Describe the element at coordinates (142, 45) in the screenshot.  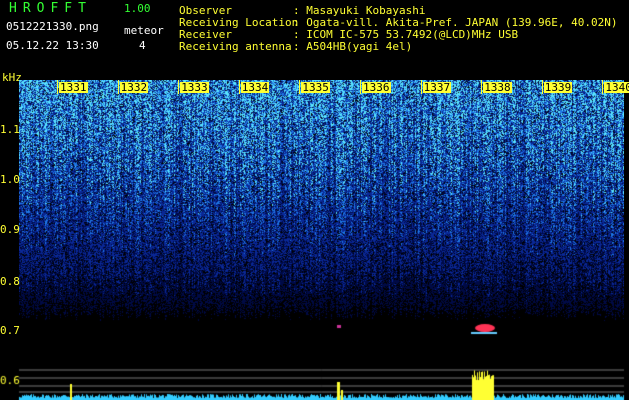
I see `detection-count: 4` at that location.